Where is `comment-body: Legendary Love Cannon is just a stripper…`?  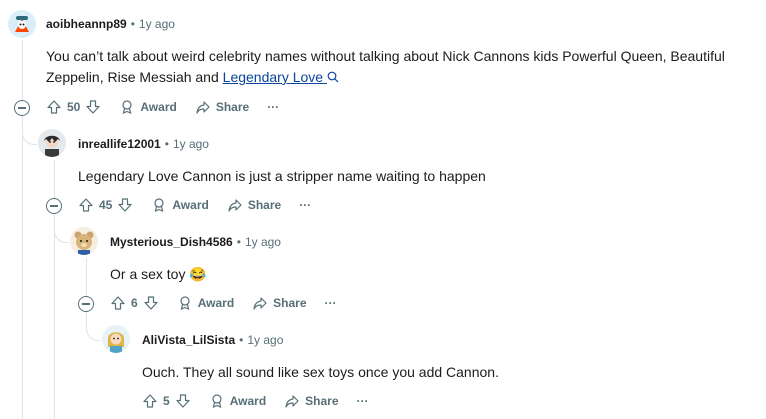 comment-body: Legendary Love Cannon is just a stripper… is located at coordinates (282, 176).